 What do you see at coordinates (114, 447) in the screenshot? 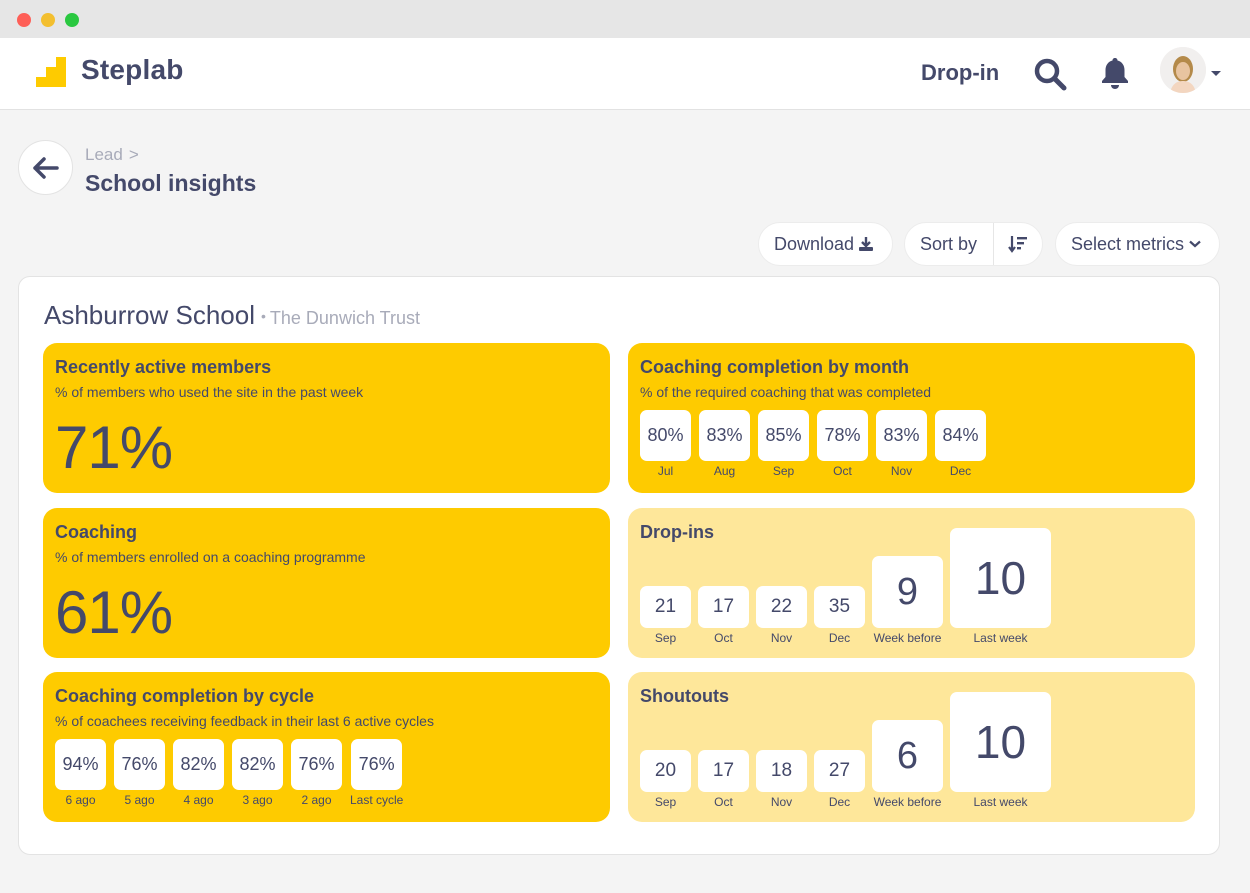
I see `metric-value: 71%` at bounding box center [114, 447].